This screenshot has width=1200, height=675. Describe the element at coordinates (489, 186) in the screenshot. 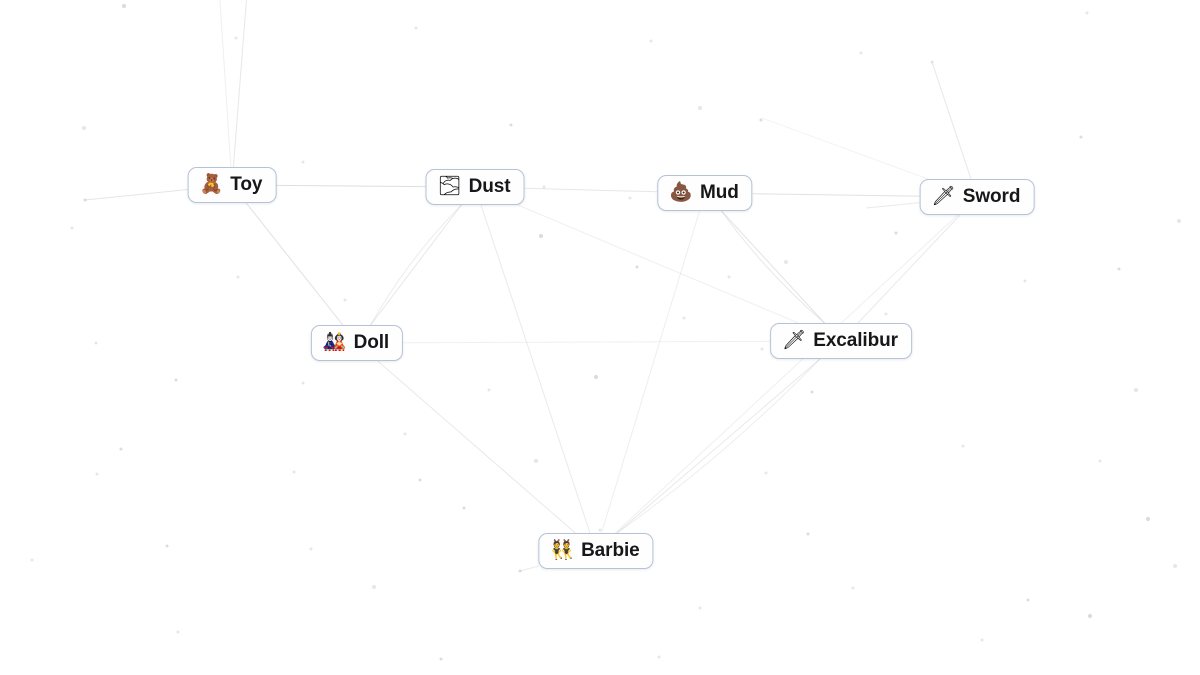

I see `graph-node-label: Dust` at that location.